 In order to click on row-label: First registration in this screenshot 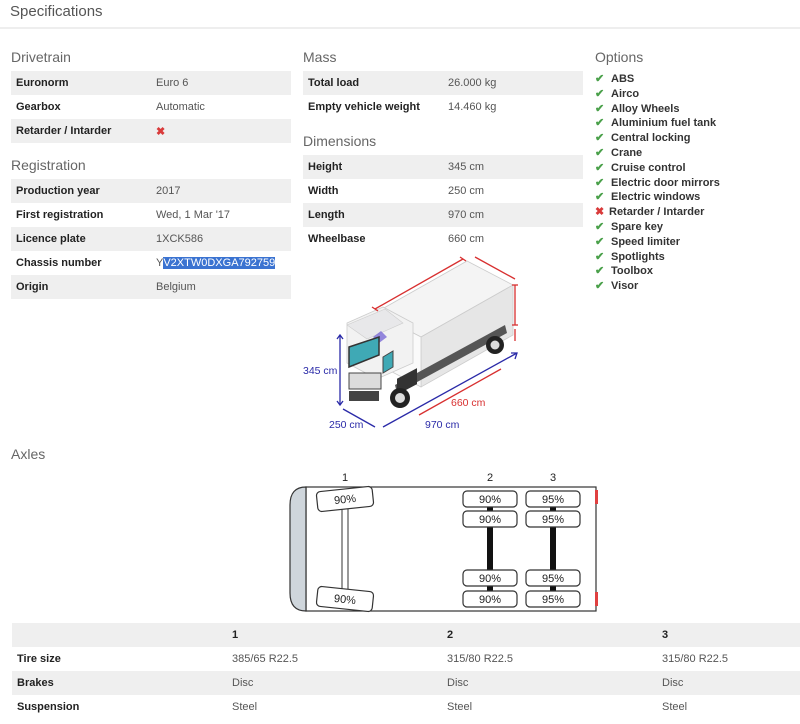, I will do `click(60, 215)`.